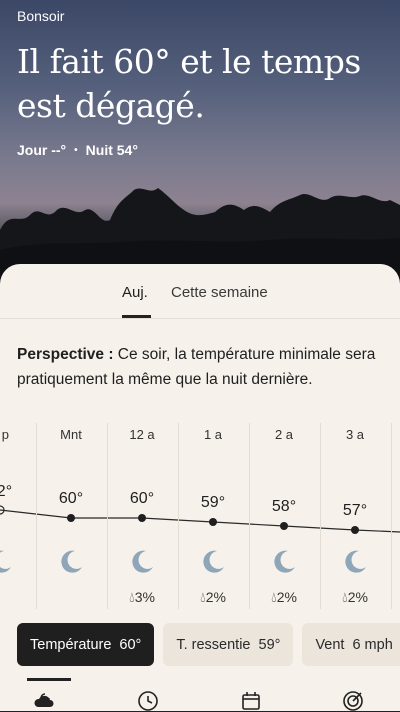  Describe the element at coordinates (200, 694) in the screenshot. I see `bottom-navigation` at that location.